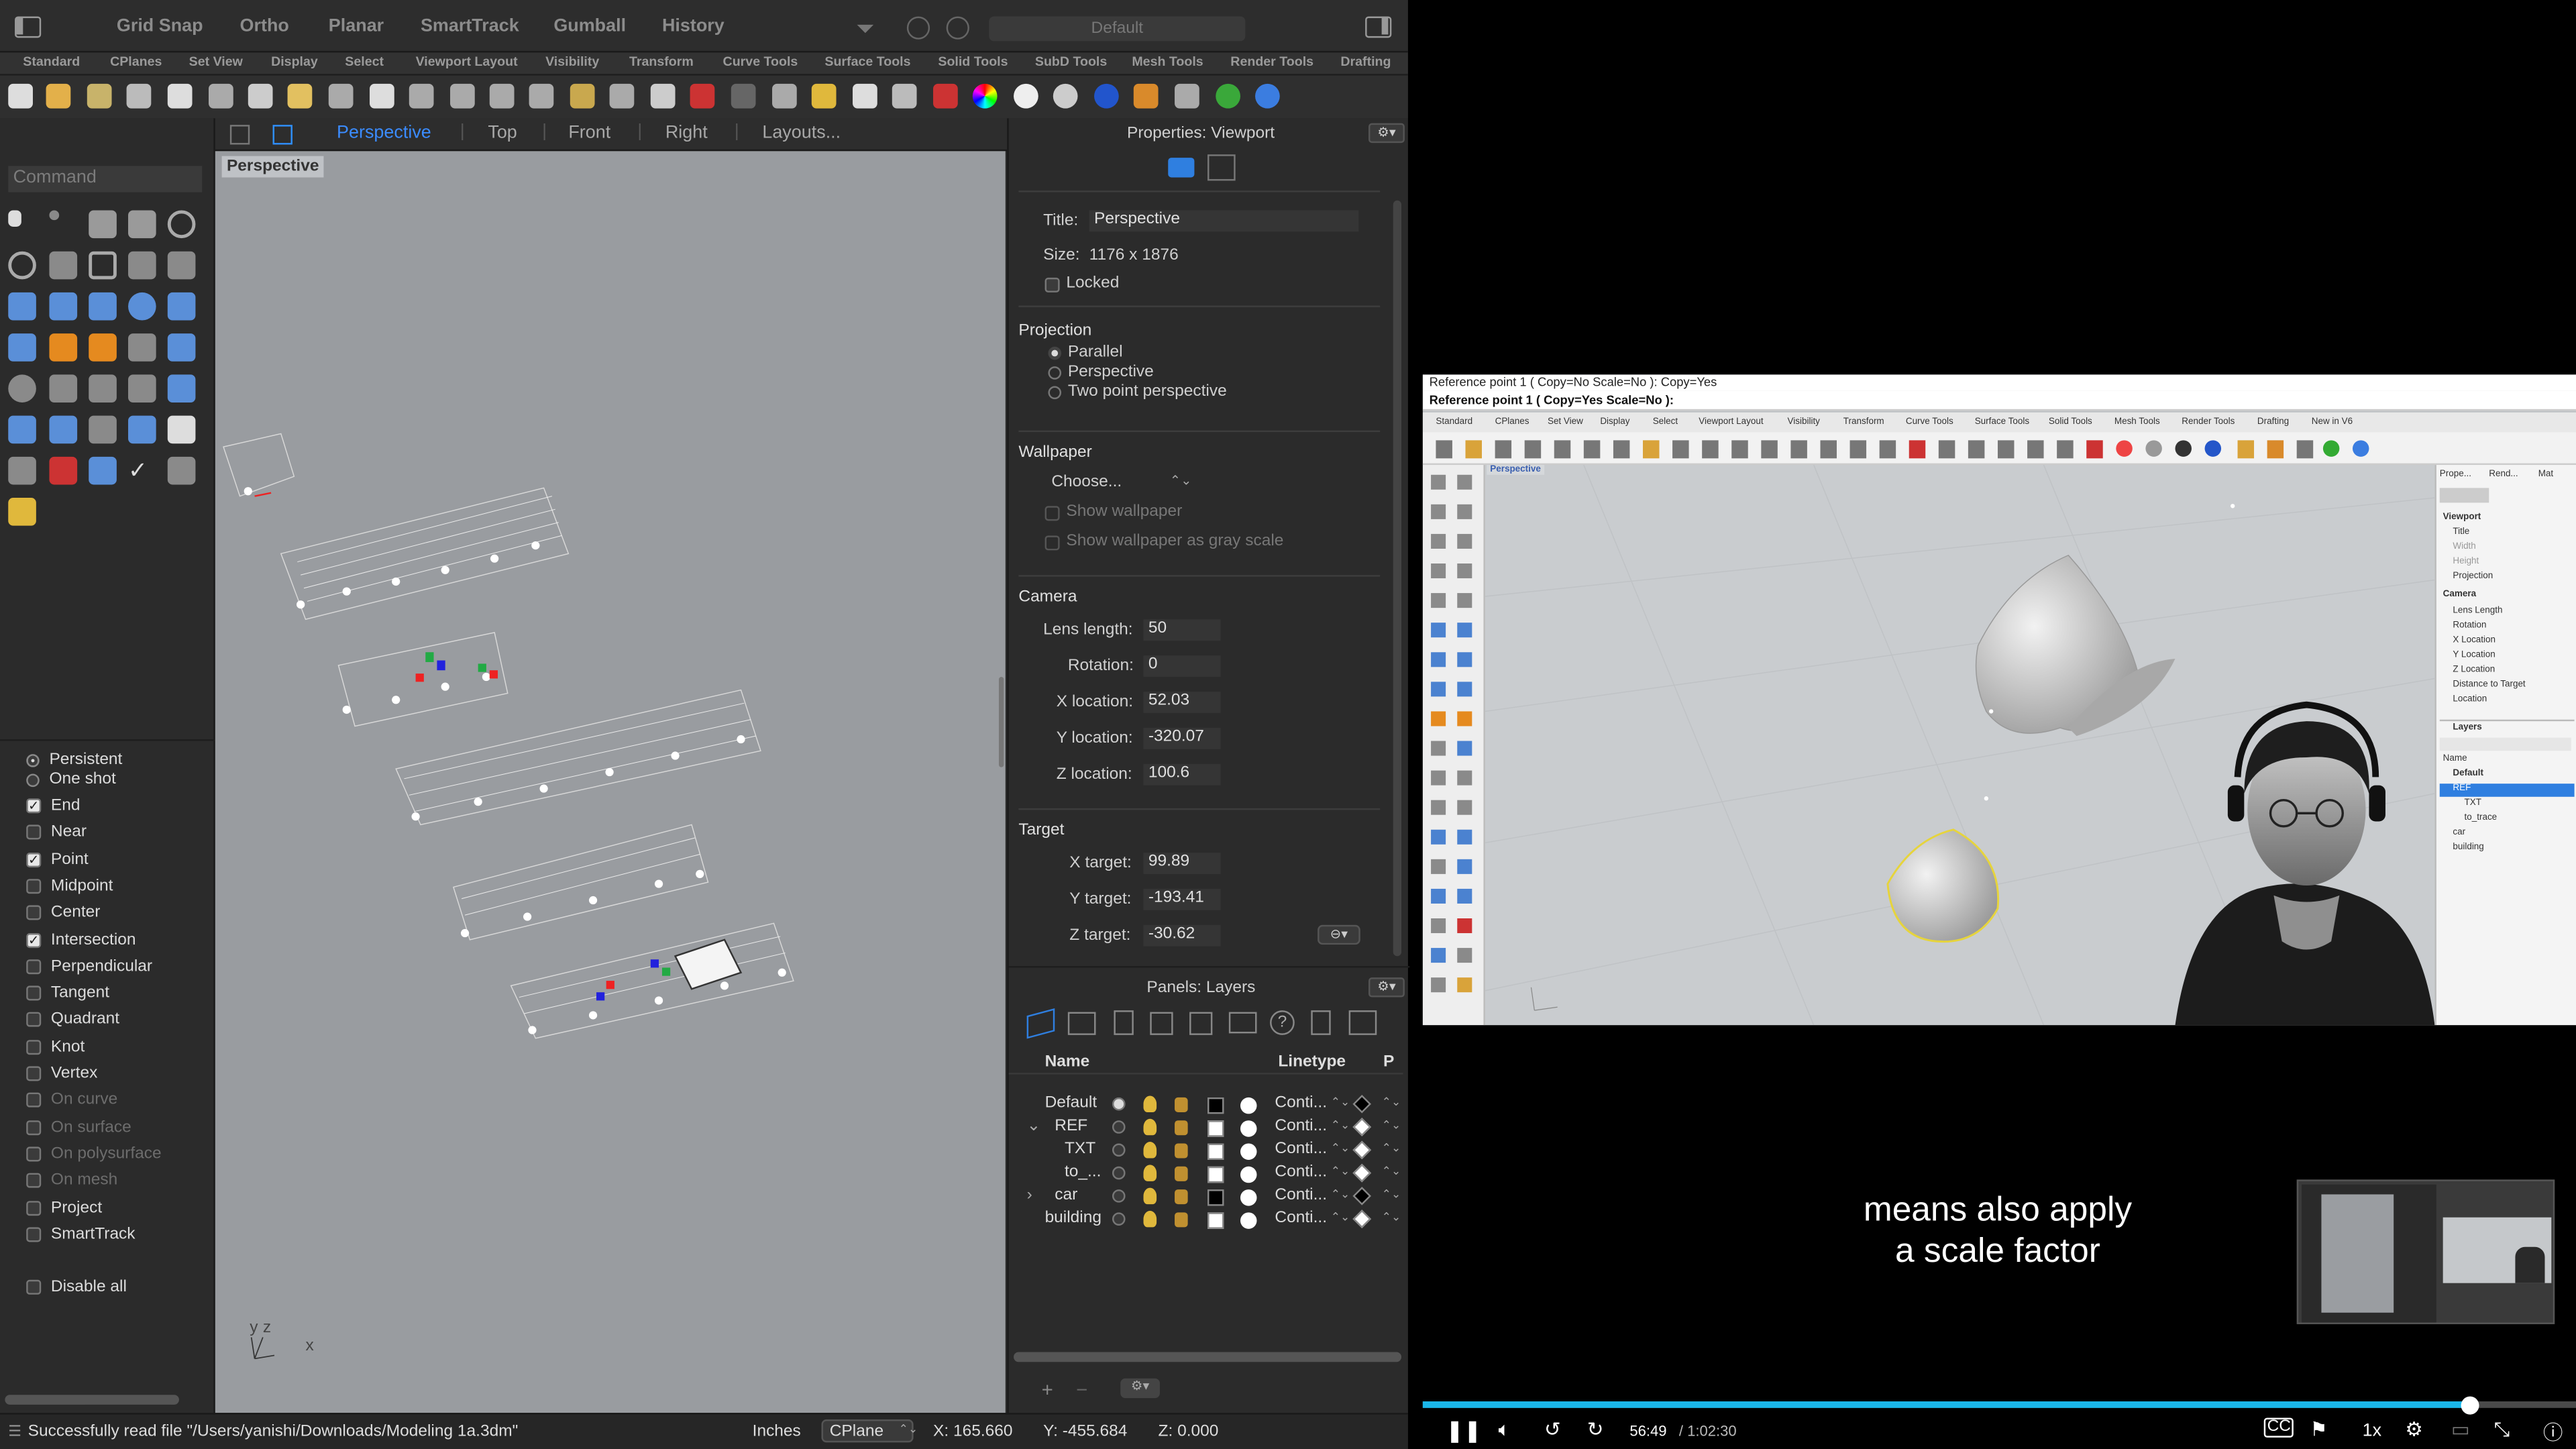 The image size is (2576, 1449). What do you see at coordinates (103, 306) in the screenshot?
I see `box-icon` at bounding box center [103, 306].